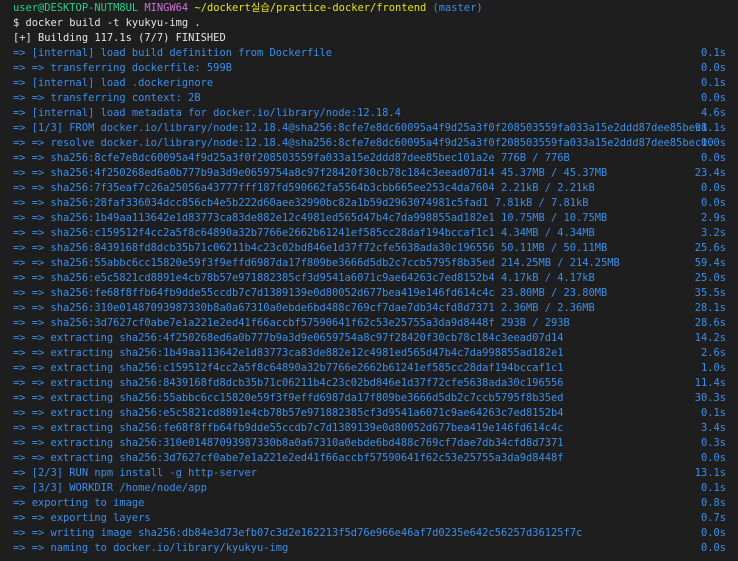 This screenshot has width=738, height=561. I want to click on build-step-text: => => exporting layers, so click(82, 518).